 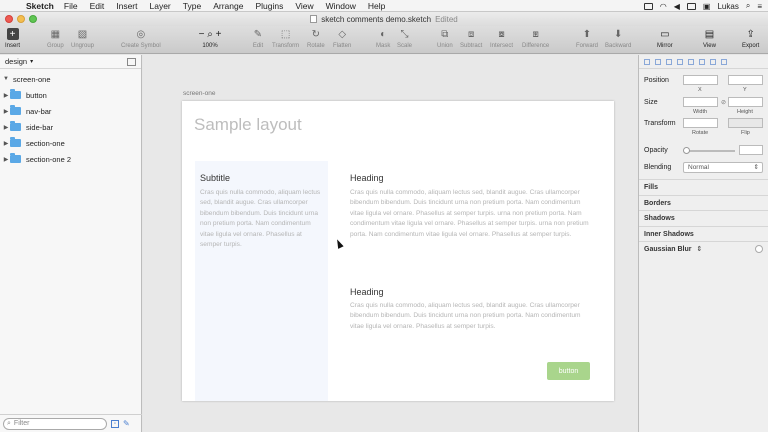 What do you see at coordinates (700, 80) in the screenshot?
I see `position-x-input` at bounding box center [700, 80].